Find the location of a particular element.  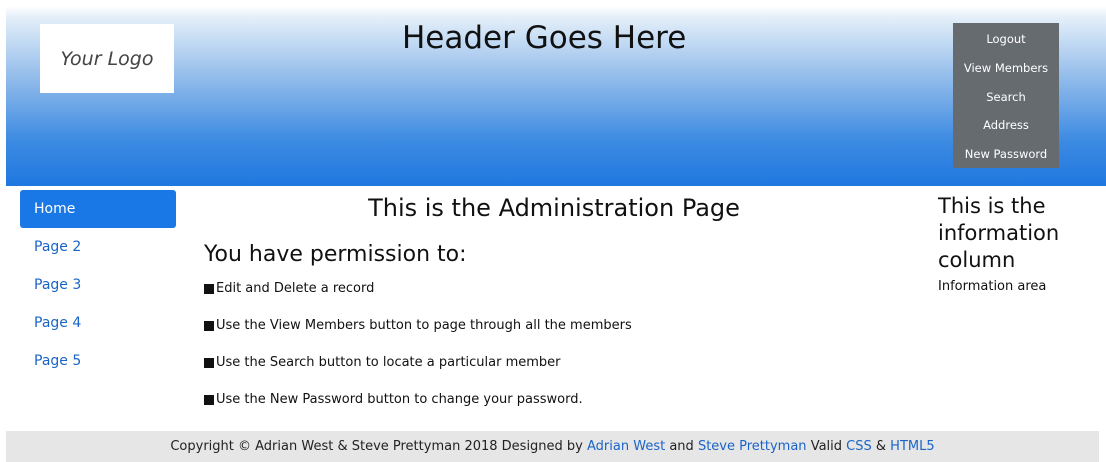

search-button: Search is located at coordinates (1006, 97).